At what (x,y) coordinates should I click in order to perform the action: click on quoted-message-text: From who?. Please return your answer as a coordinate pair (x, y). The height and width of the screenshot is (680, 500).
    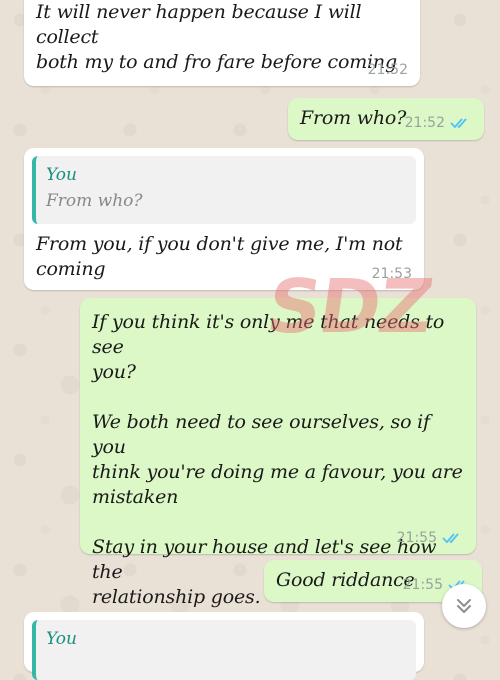
    Looking at the image, I should click on (94, 201).